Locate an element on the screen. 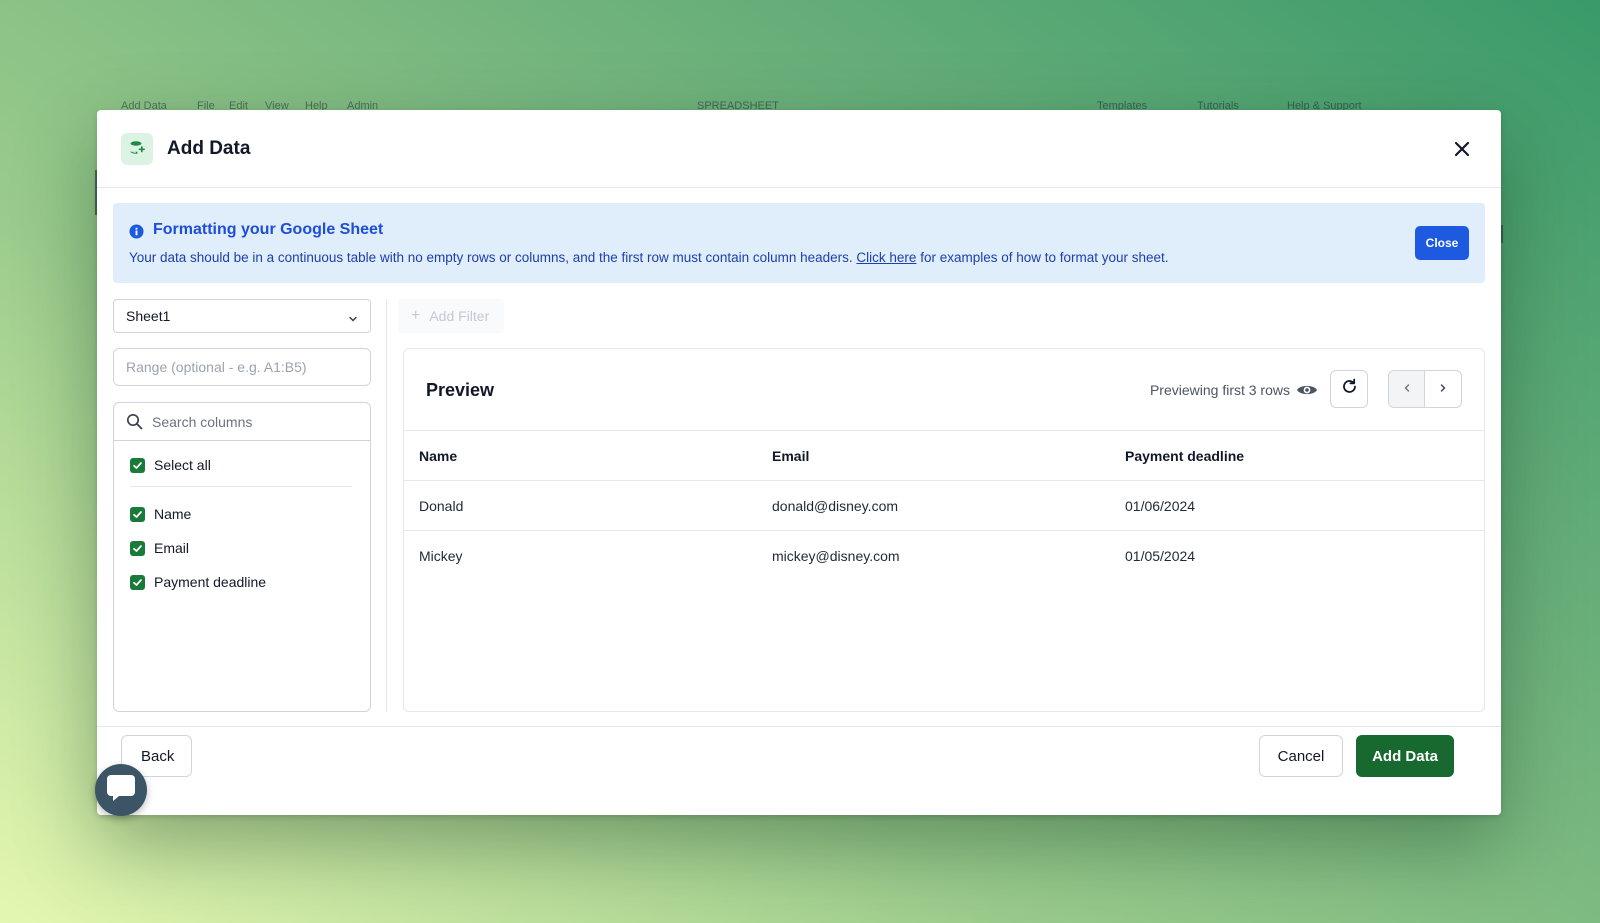  range-input is located at coordinates (242, 367).